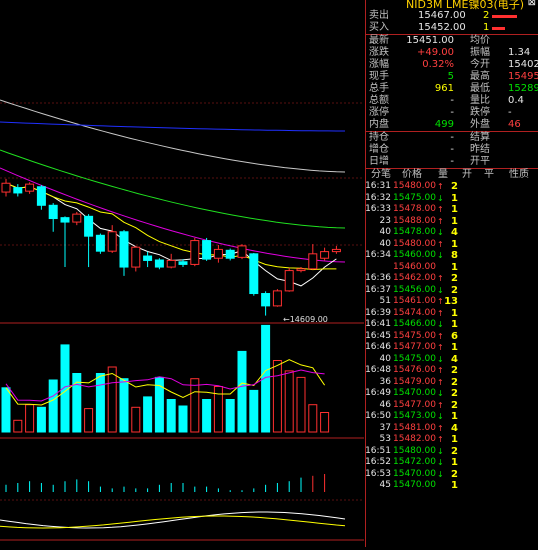  Describe the element at coordinates (451, 451) in the screenshot. I see `tick-row: 16:51 15480.00 ↓ 2` at that location.